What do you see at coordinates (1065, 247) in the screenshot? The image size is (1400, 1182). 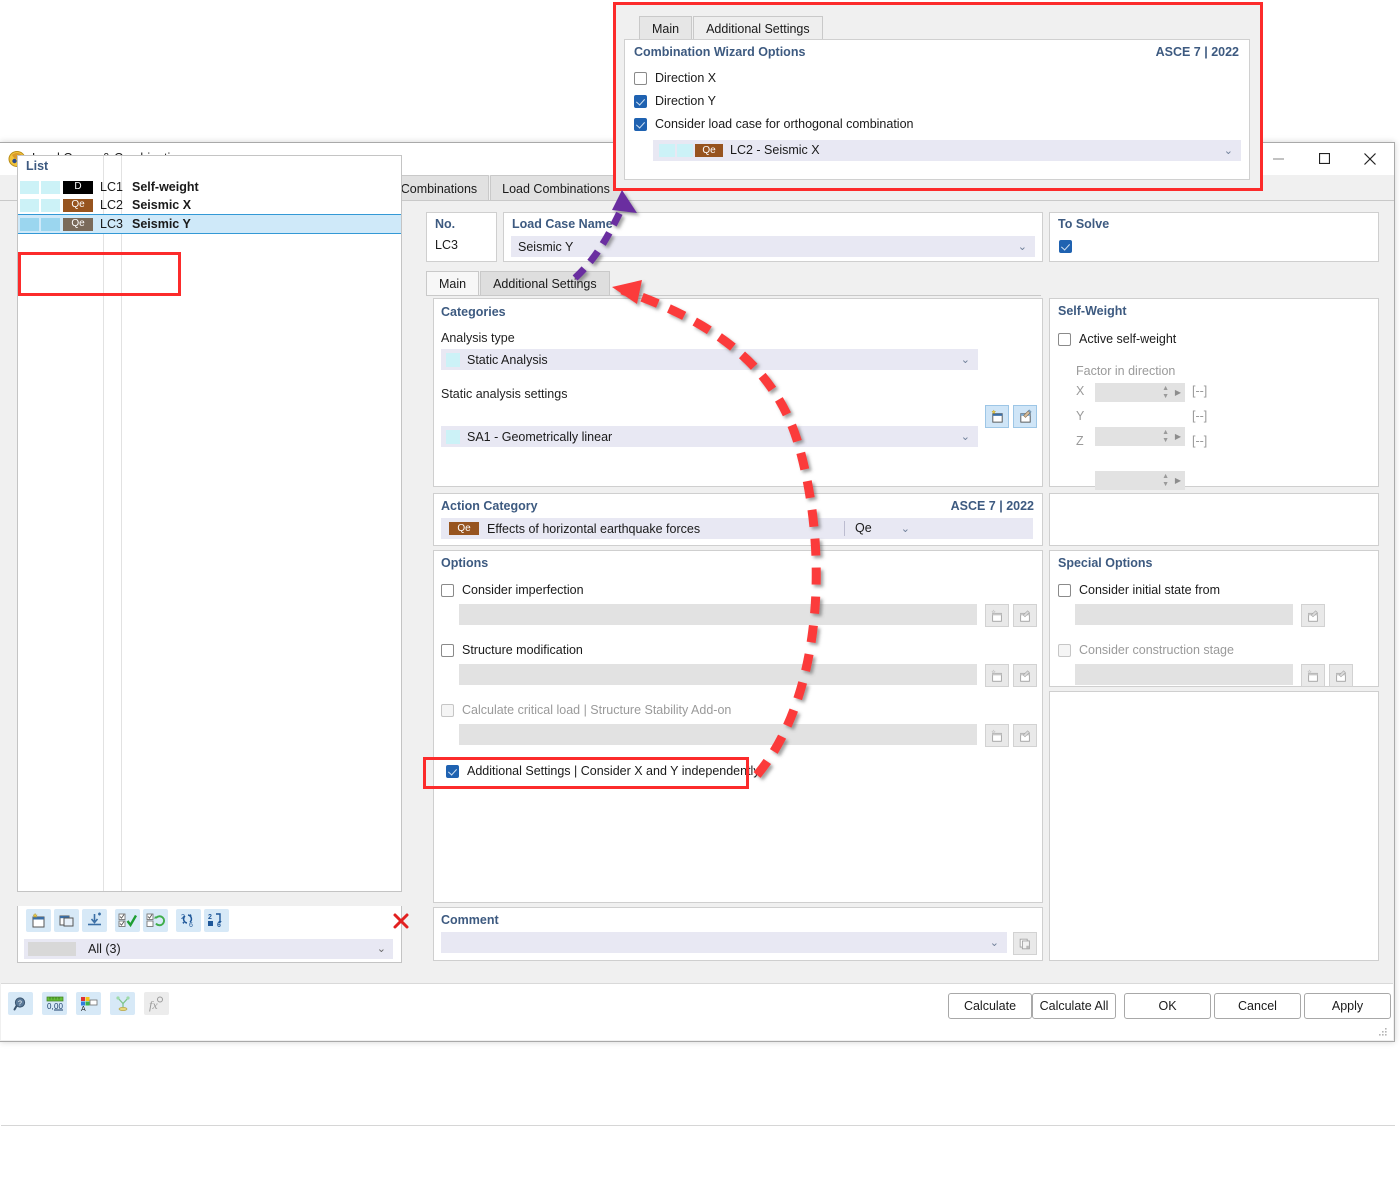 I see `to-solve-checkbox` at bounding box center [1065, 247].